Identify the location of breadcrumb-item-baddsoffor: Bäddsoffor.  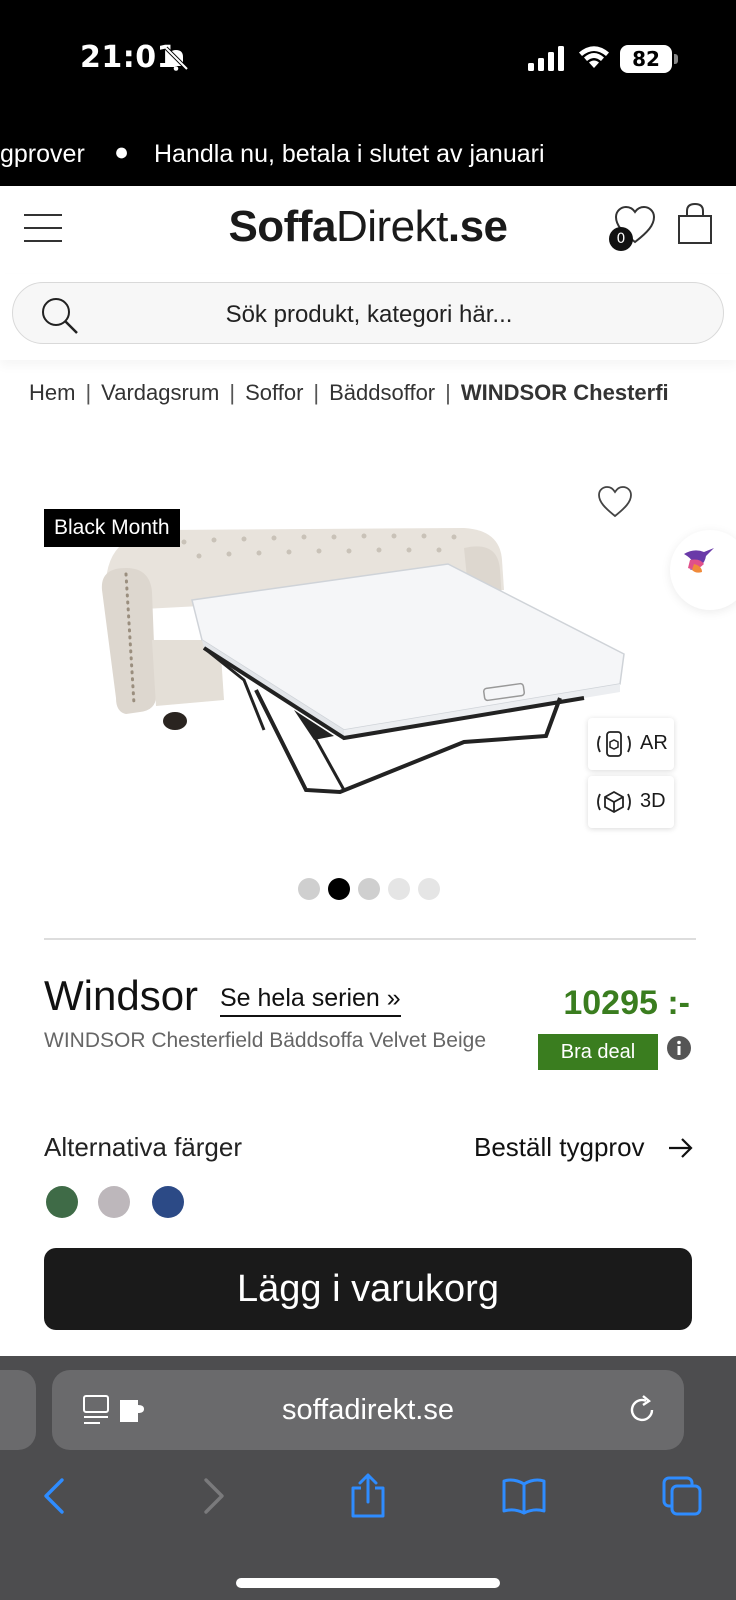
(382, 392).